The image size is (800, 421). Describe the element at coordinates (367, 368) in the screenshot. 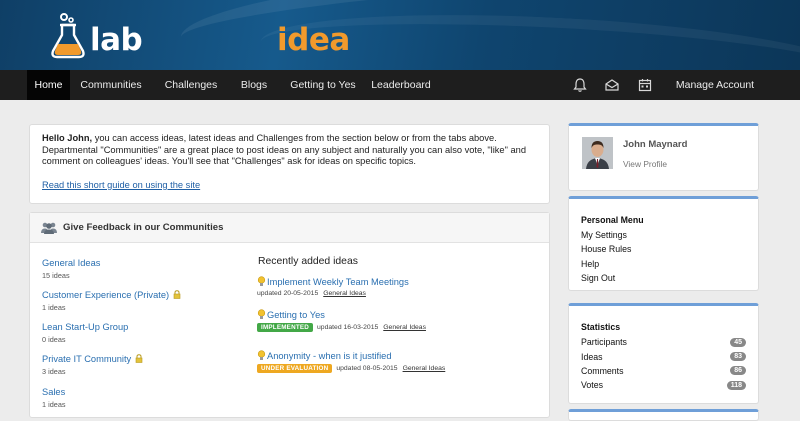

I see `idea-updated: updated 08-05-2015` at that location.